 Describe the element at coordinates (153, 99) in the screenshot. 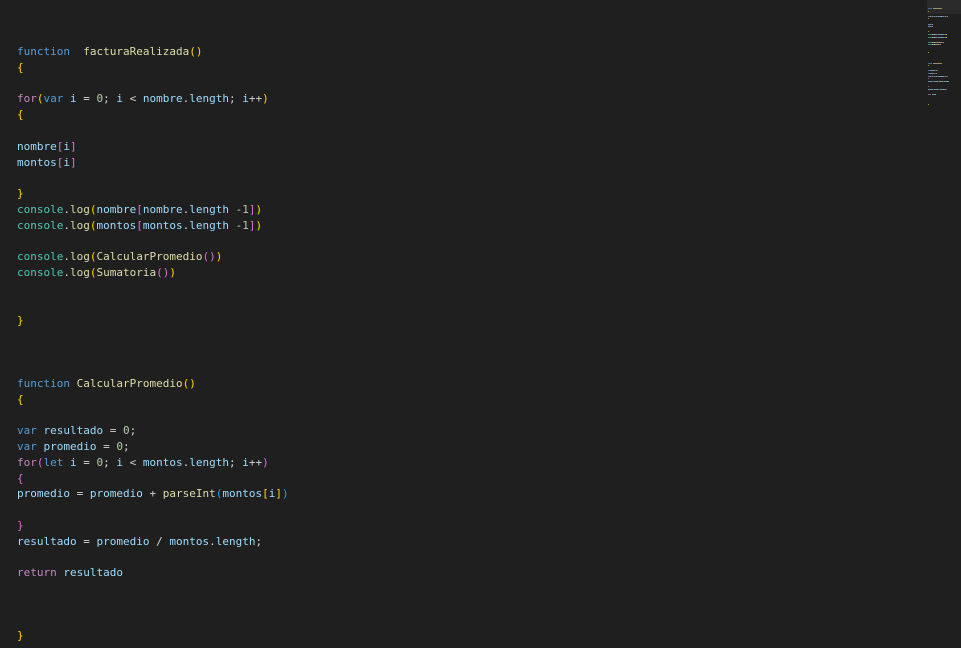

I see `code-line: for(var i = 0; i < nombre.length; i++)` at that location.